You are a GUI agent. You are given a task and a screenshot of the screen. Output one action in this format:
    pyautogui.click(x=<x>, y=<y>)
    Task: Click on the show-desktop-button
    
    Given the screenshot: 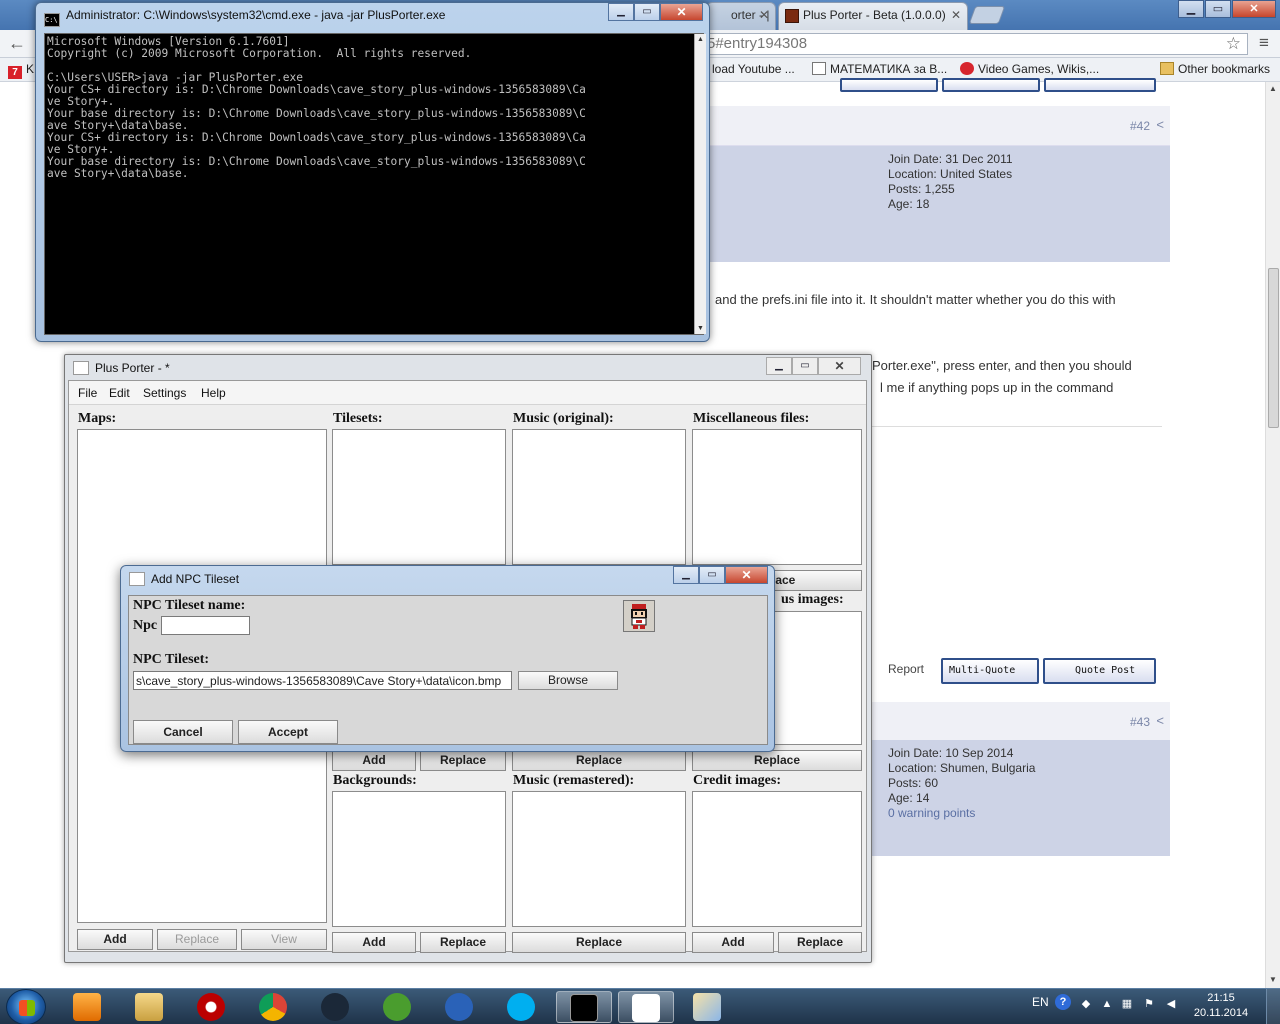 What is the action you would take?
    pyautogui.click(x=1273, y=1006)
    